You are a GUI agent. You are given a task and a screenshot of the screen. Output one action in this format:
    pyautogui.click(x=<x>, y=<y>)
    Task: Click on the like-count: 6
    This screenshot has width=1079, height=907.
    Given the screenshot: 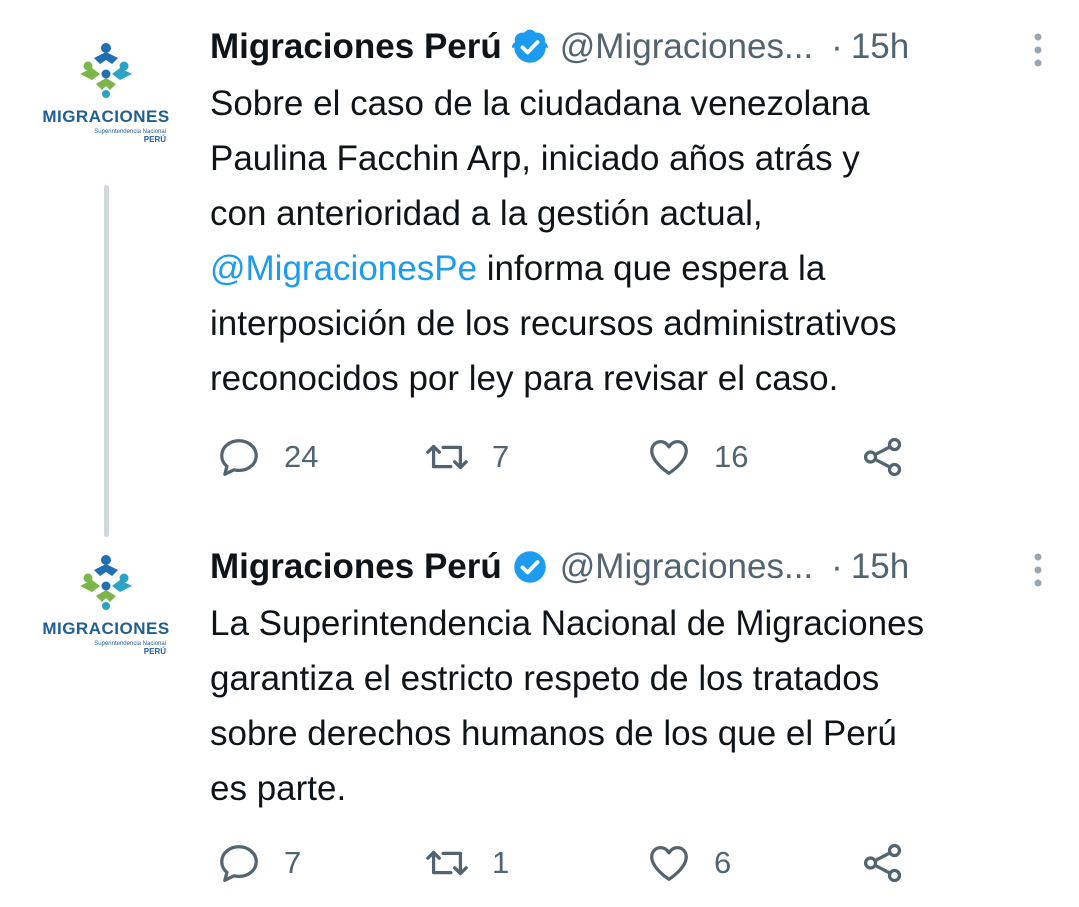 What is the action you would take?
    pyautogui.click(x=723, y=862)
    